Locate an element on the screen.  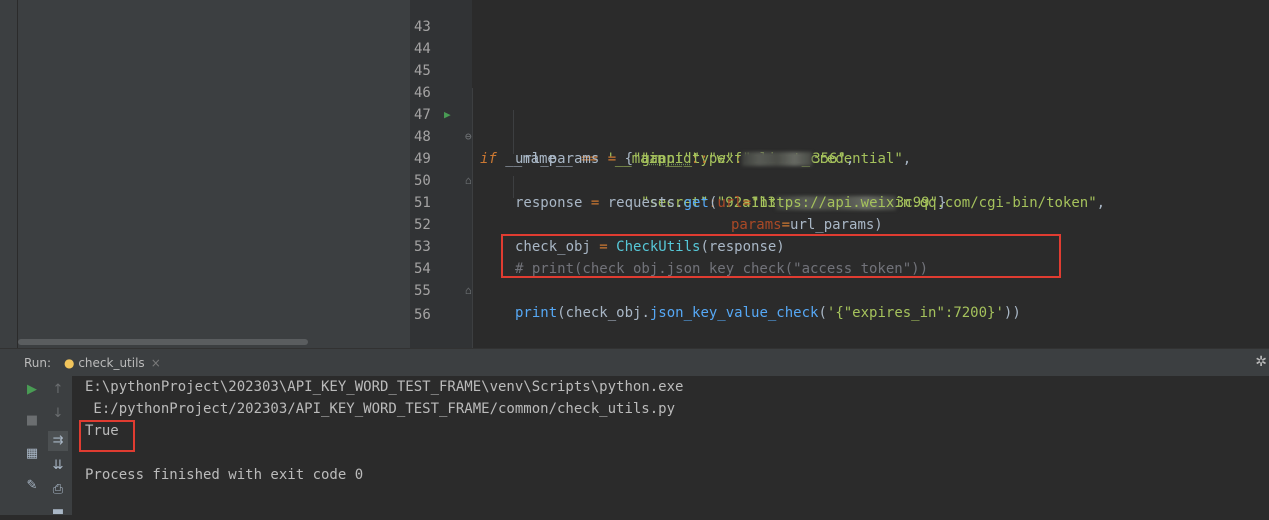
scroll-to-end-icon: ⇊ is located at coordinates (58, 466).